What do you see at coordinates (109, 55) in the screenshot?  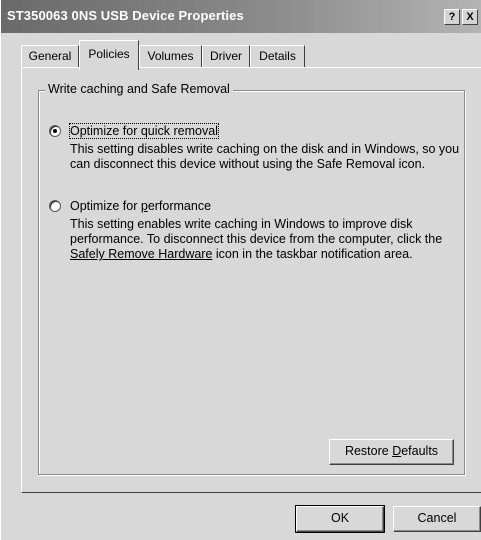 I see `tab-policies: Policies` at bounding box center [109, 55].